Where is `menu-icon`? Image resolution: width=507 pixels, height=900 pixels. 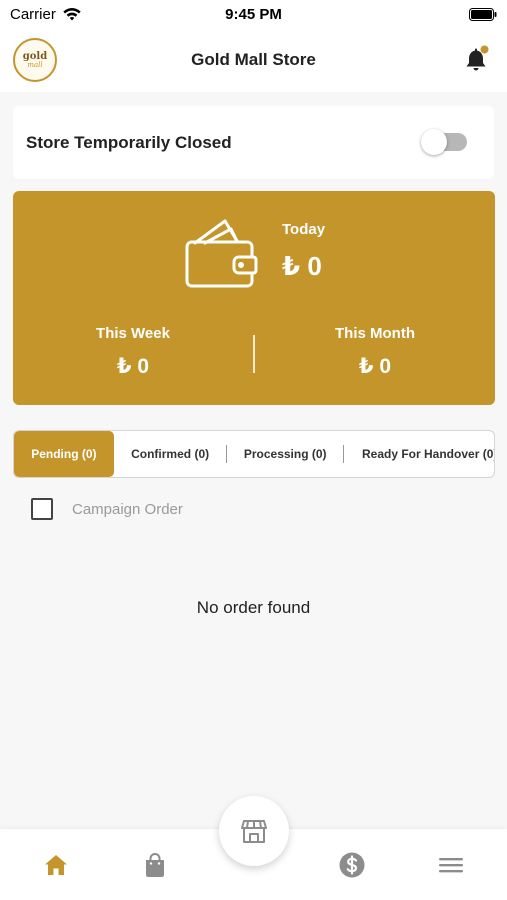 menu-icon is located at coordinates (451, 865).